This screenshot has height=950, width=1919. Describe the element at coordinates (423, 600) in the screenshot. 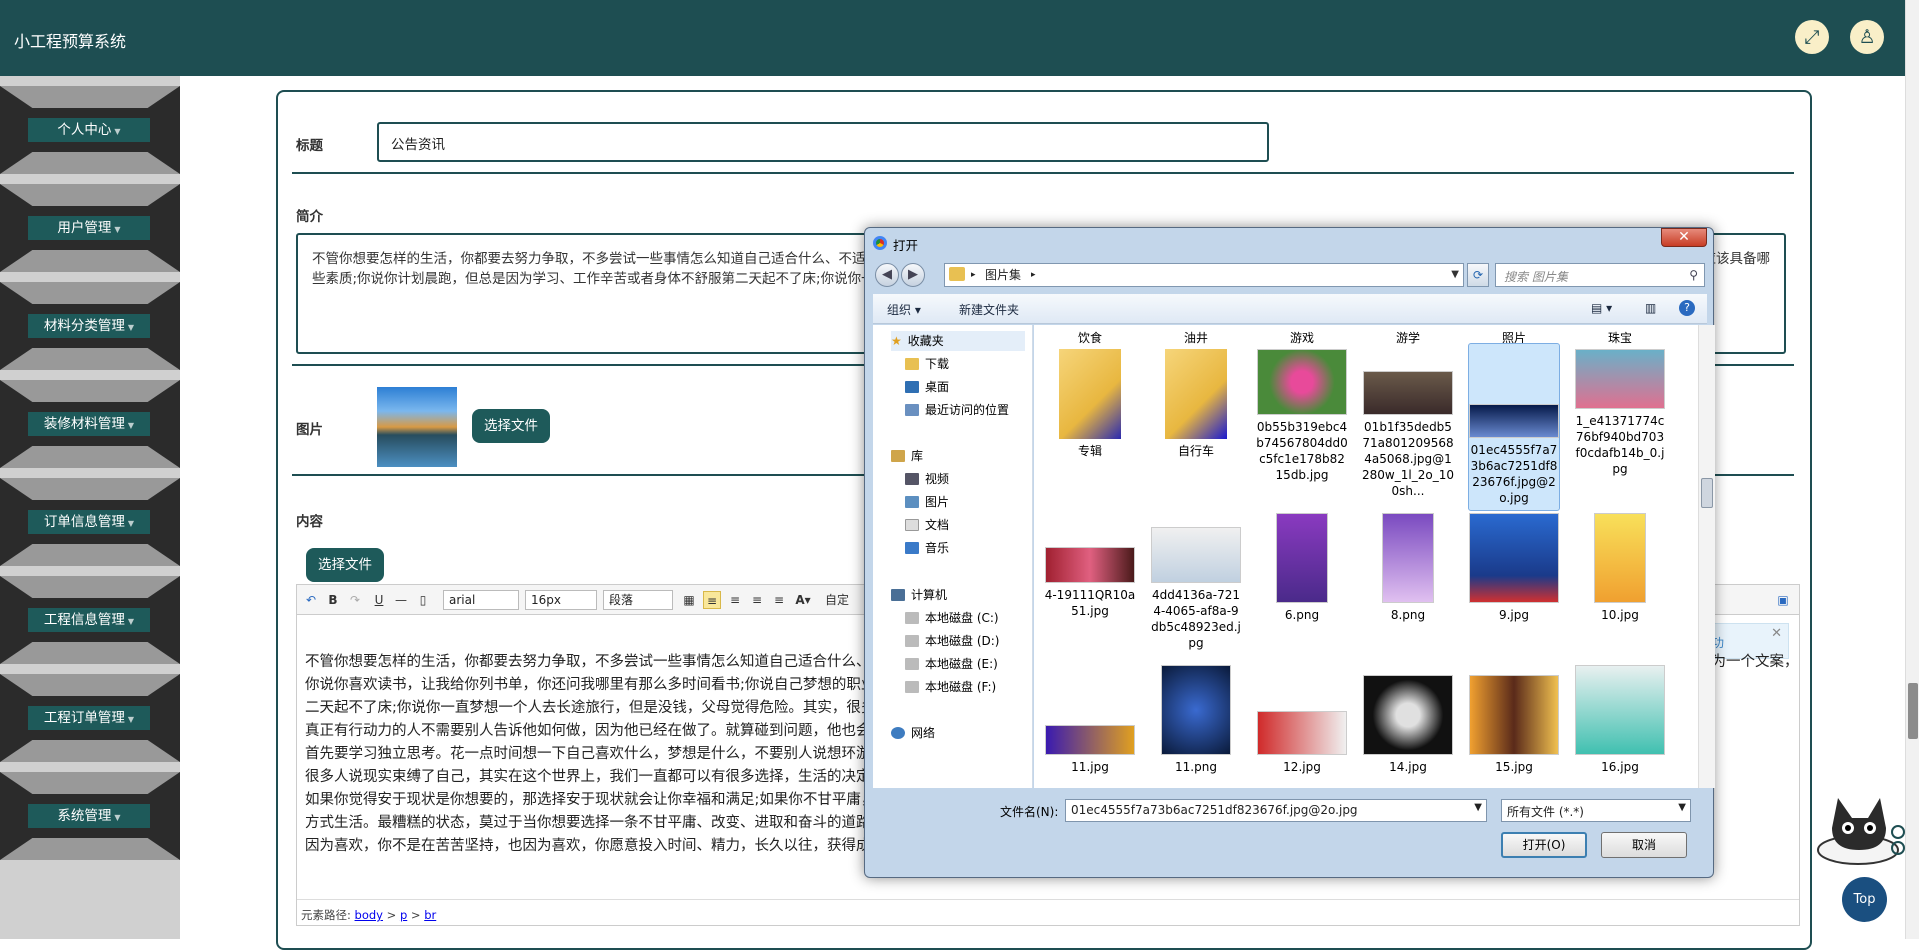

I see `document-icon: ▯` at that location.